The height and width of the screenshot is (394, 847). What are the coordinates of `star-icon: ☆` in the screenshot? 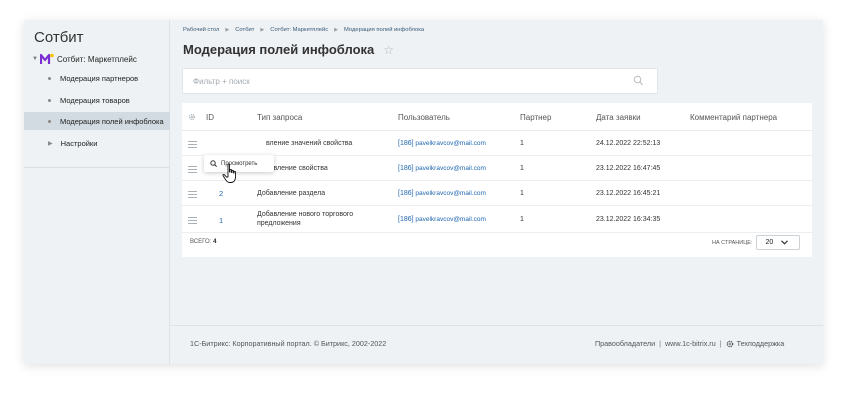 It's located at (388, 50).